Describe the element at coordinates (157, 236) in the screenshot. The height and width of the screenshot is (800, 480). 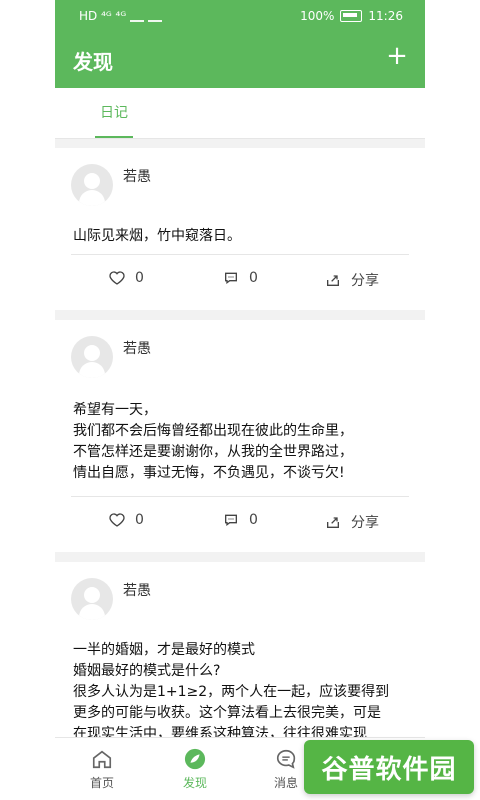
I see `post-text: 山际见来烟，竹中窥落日。` at that location.